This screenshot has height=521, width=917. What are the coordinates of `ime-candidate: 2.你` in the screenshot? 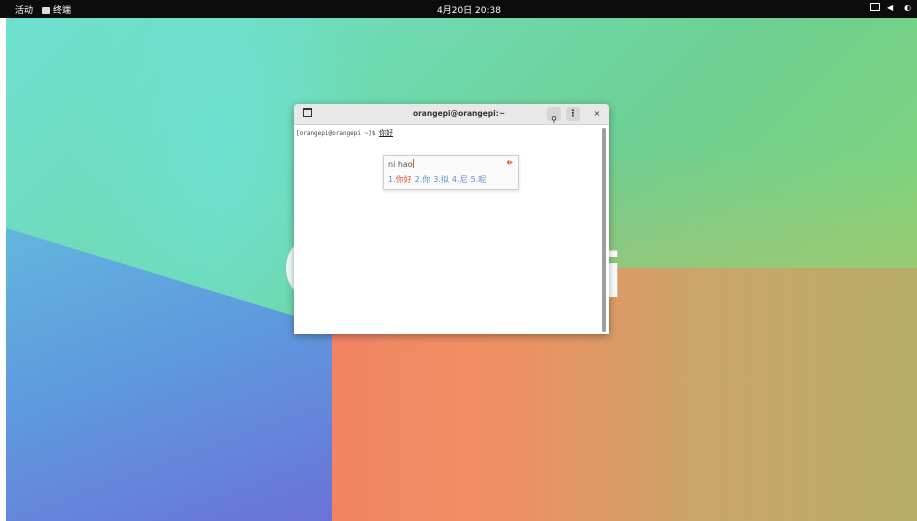 It's located at (423, 179).